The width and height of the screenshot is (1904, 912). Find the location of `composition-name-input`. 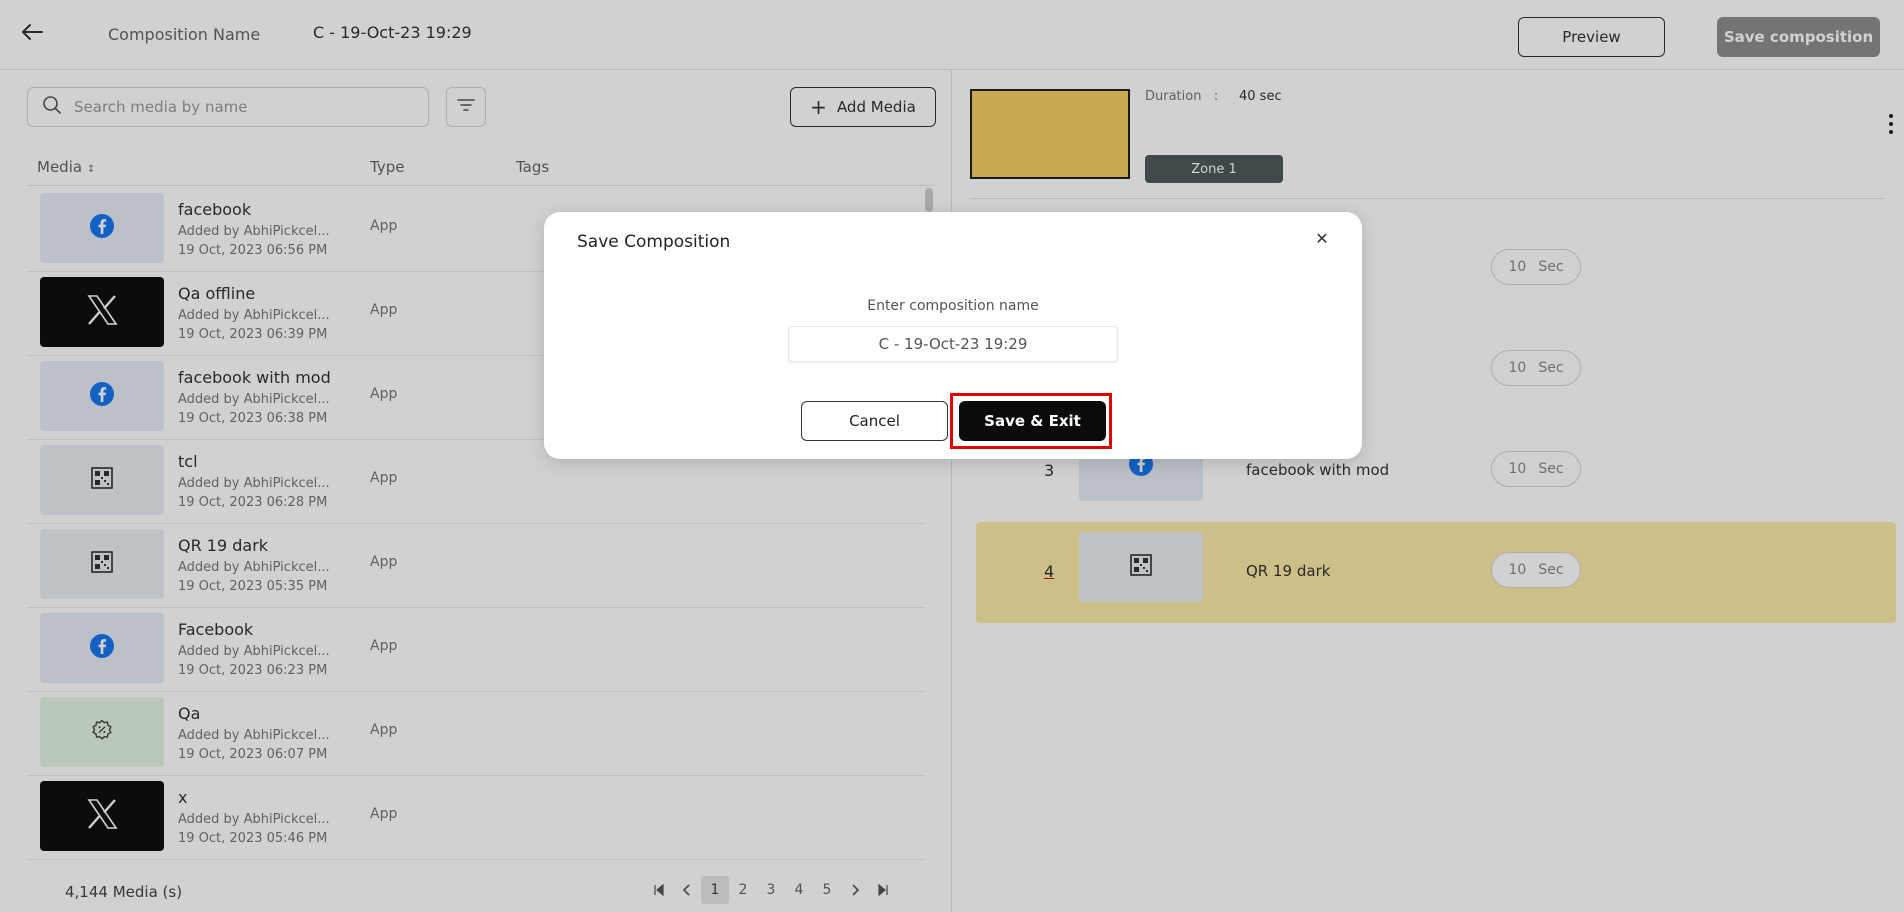

composition-name-input is located at coordinates (953, 344).